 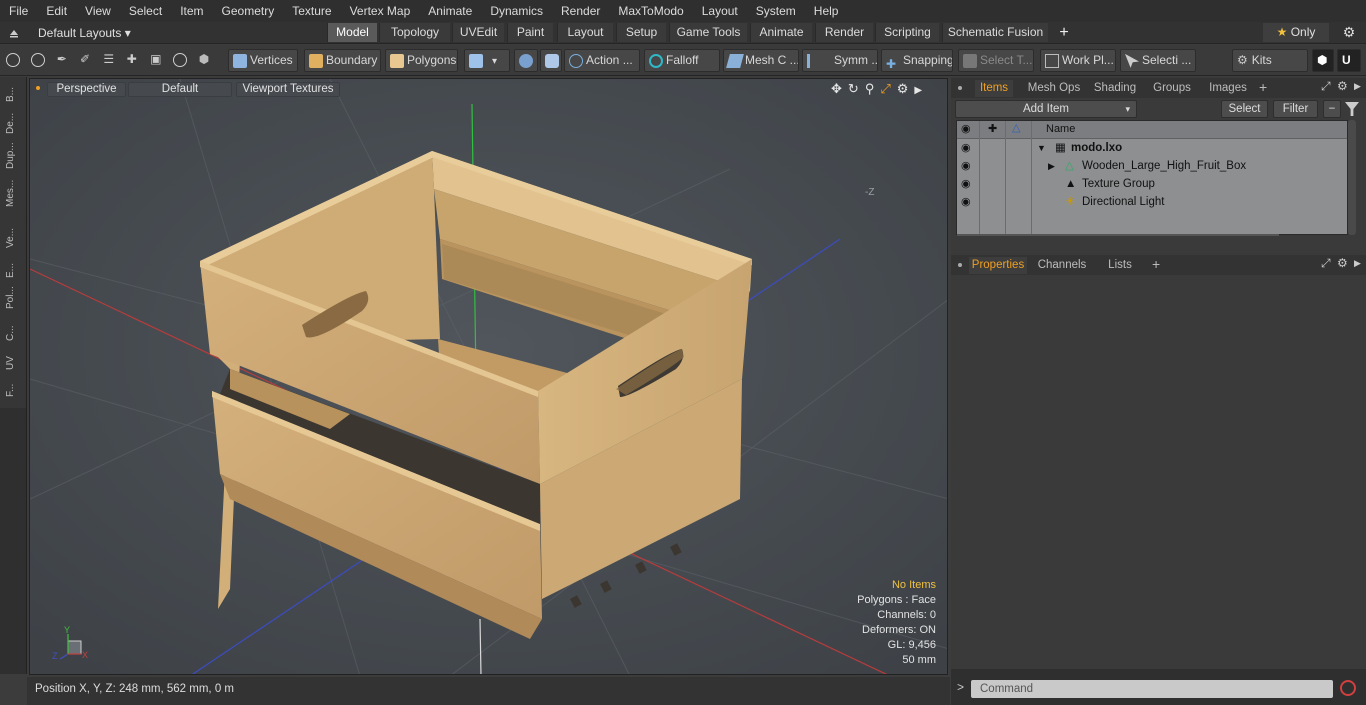 What do you see at coordinates (526, 60) in the screenshot?
I see `soft-select-button` at bounding box center [526, 60].